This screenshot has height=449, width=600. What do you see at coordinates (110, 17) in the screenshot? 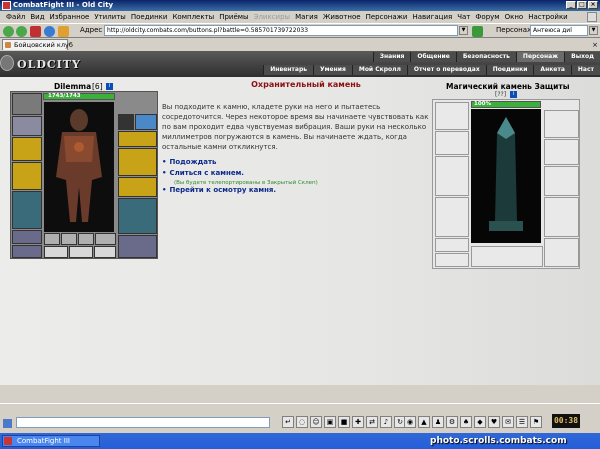
I see `menu-item-3: Утилиты` at bounding box center [110, 17].